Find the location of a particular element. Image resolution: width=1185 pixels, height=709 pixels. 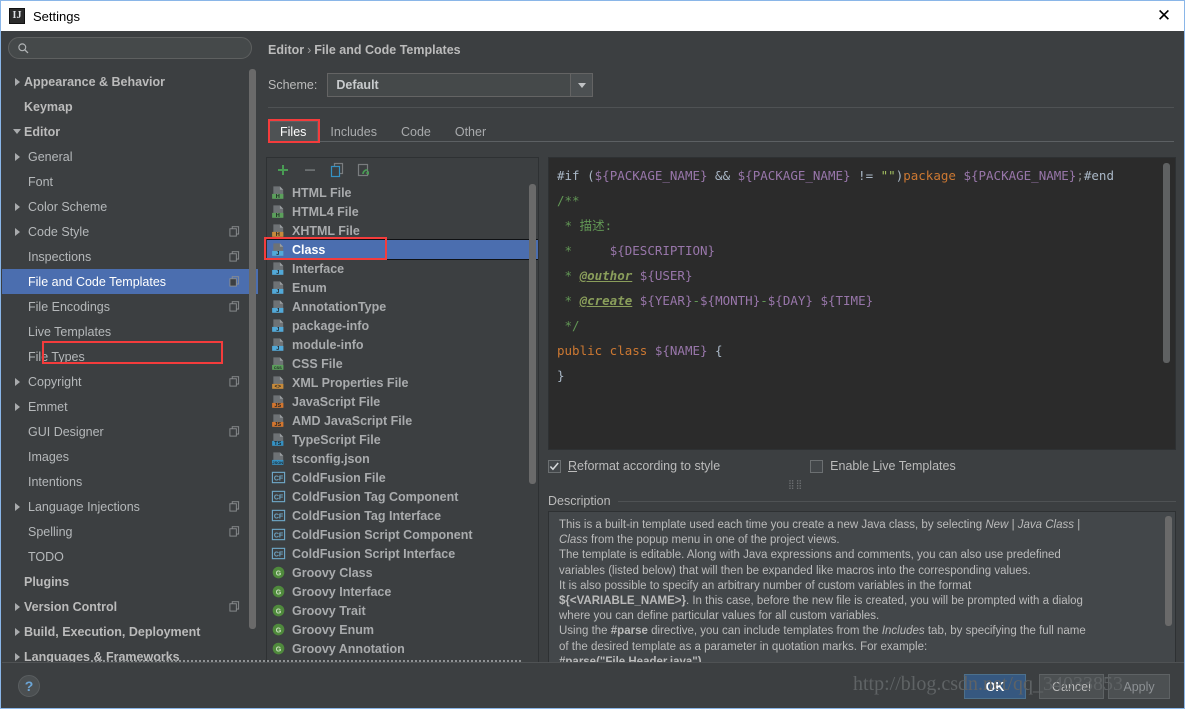

template-list-item: CF ColdFusion Script Component is located at coordinates (402, 534).